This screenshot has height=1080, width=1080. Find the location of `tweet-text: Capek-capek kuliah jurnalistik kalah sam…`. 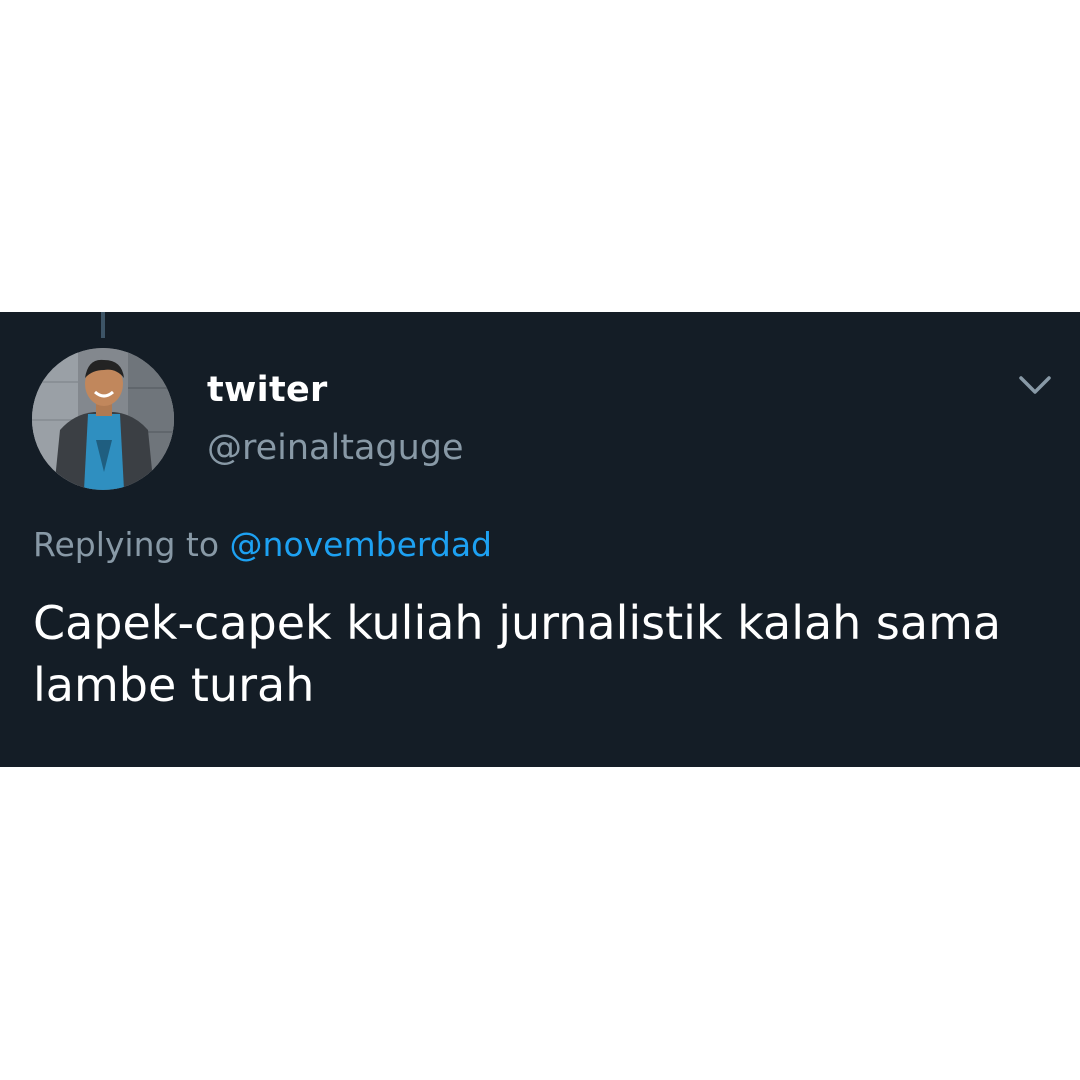

tweet-text: Capek-capek kuliah jurnalistik kalah sam… is located at coordinates (517, 654).